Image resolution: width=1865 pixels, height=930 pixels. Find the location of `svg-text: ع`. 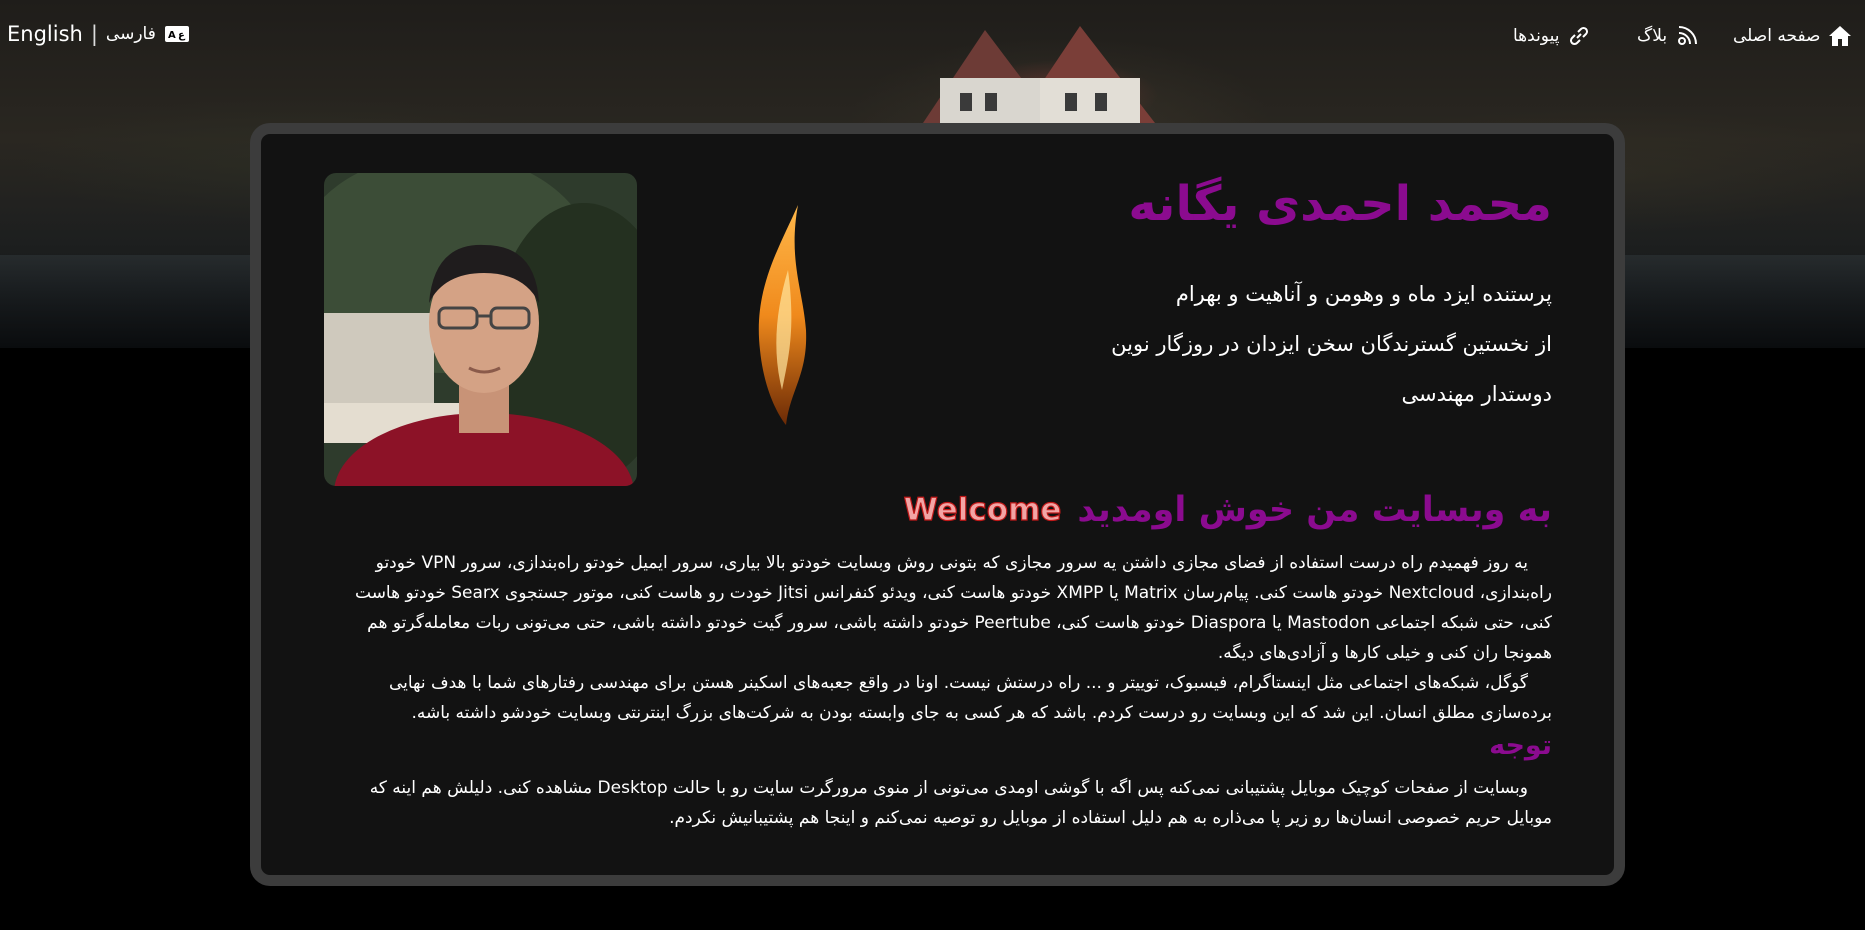

svg-text: ع is located at coordinates (182, 35).